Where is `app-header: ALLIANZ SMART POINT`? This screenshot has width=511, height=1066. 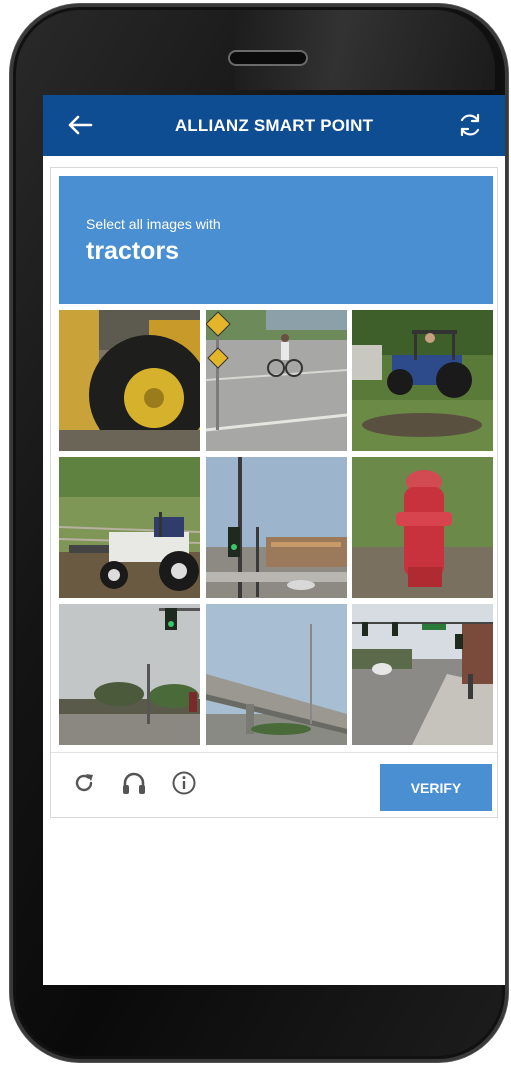
app-header: ALLIANZ SMART POINT is located at coordinates (274, 125).